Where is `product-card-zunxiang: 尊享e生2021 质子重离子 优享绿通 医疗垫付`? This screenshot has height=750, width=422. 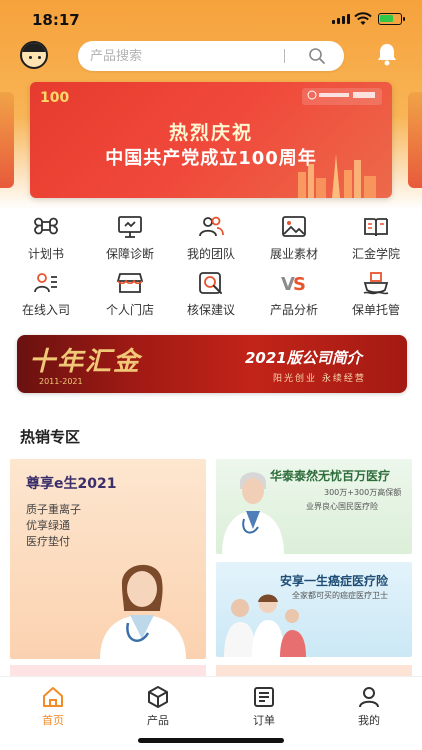
product-card-zunxiang: 尊享e生2021 质子重离子 优享绿通 医疗垫付 is located at coordinates (108, 559).